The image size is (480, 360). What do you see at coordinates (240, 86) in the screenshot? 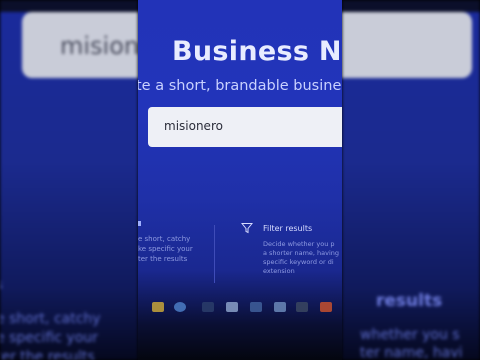
I see `page-subtitle: te a short, brandable business` at bounding box center [240, 86].